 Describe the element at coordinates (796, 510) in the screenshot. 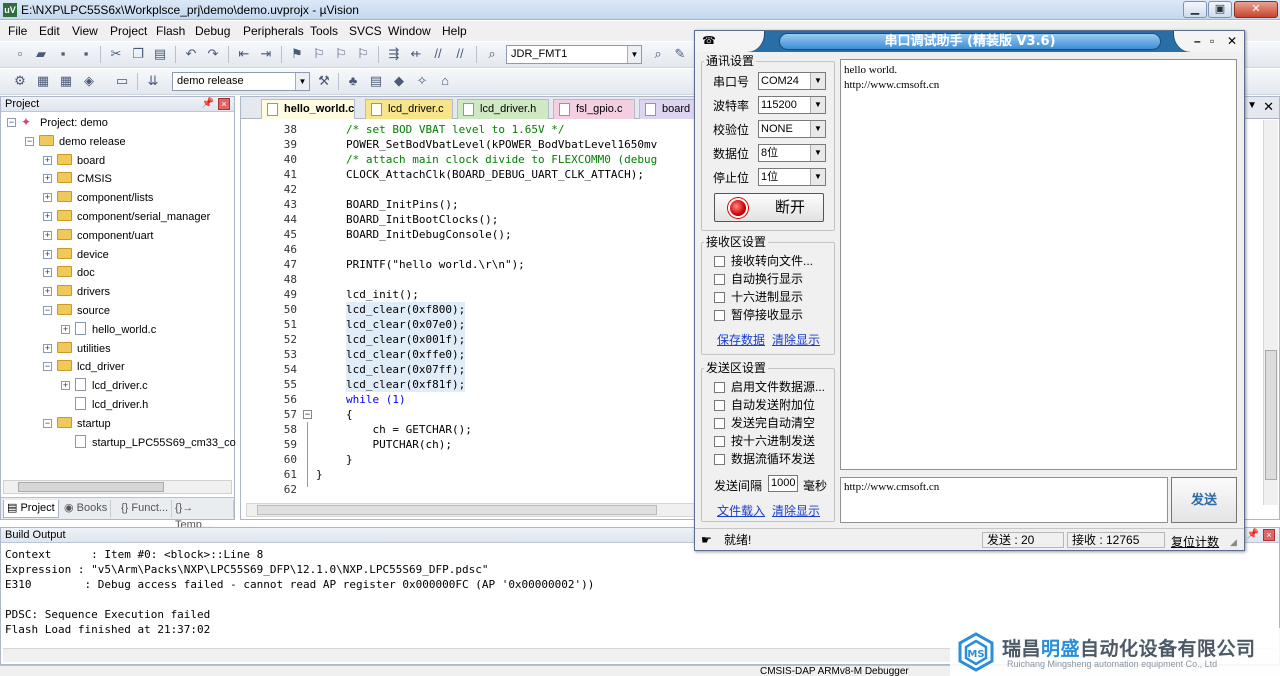

I see `clear-send-link: 清除显示` at that location.